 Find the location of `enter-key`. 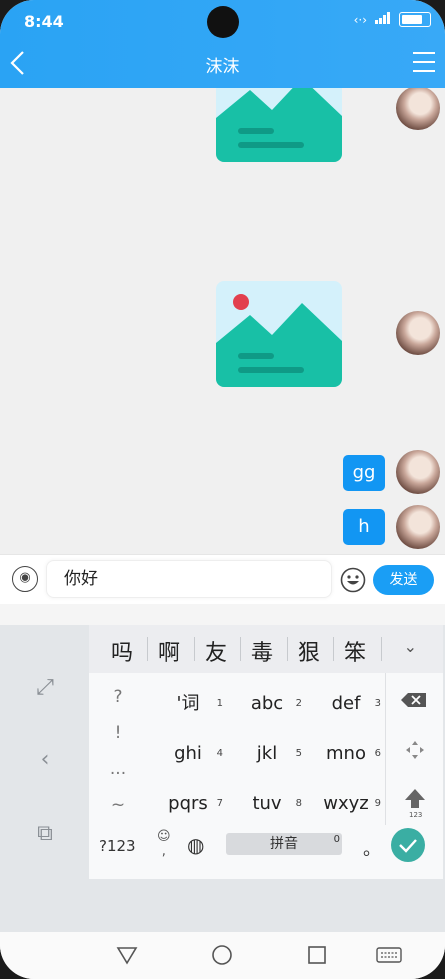

enter-key is located at coordinates (408, 845).